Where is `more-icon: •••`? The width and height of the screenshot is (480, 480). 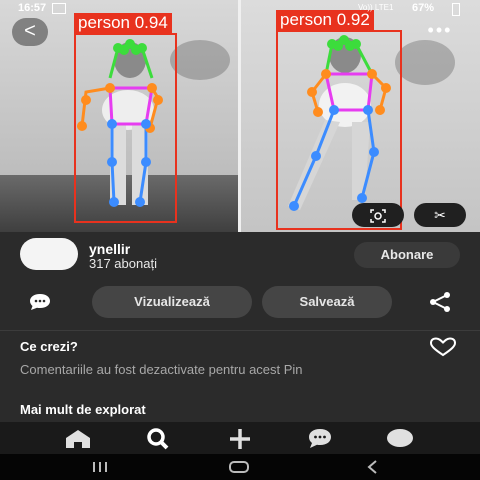
more-icon: ••• is located at coordinates (440, 30).